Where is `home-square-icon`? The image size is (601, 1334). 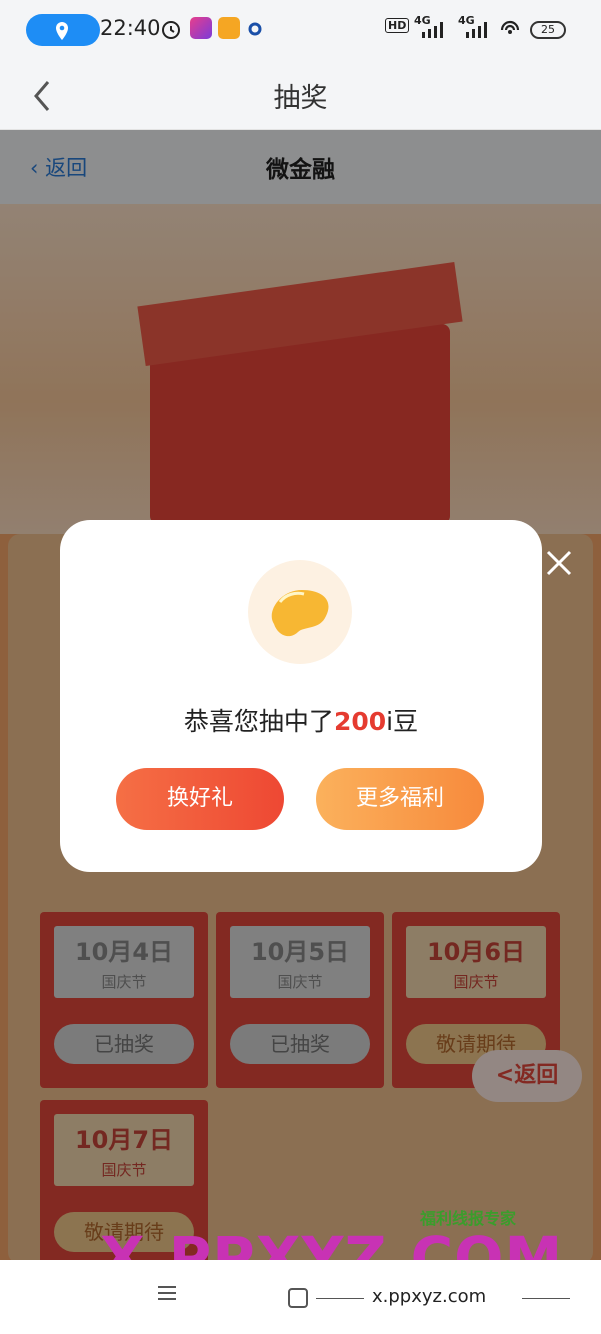 home-square-icon is located at coordinates (298, 1298).